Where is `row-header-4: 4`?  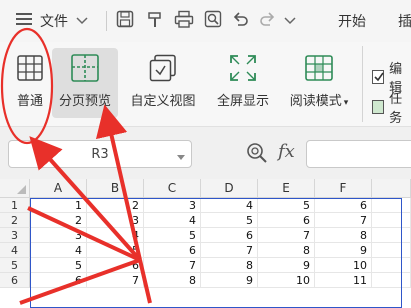
row-header-4: 4 is located at coordinates (15, 250).